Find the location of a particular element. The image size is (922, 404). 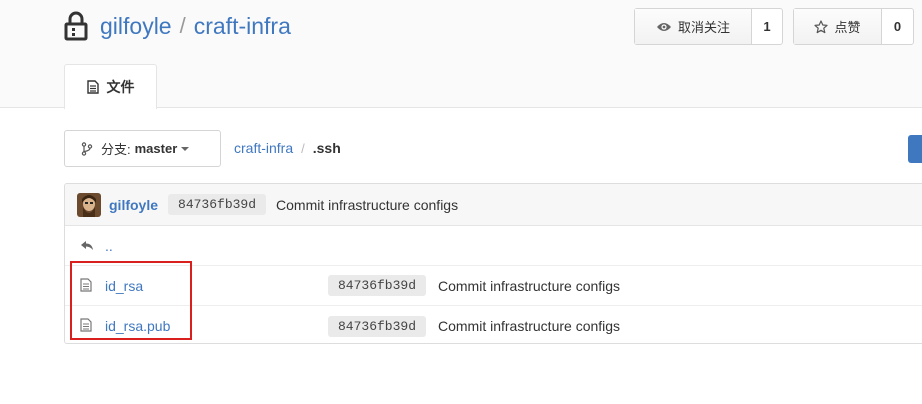

breadcrumb-current: .ssh is located at coordinates (326, 148).